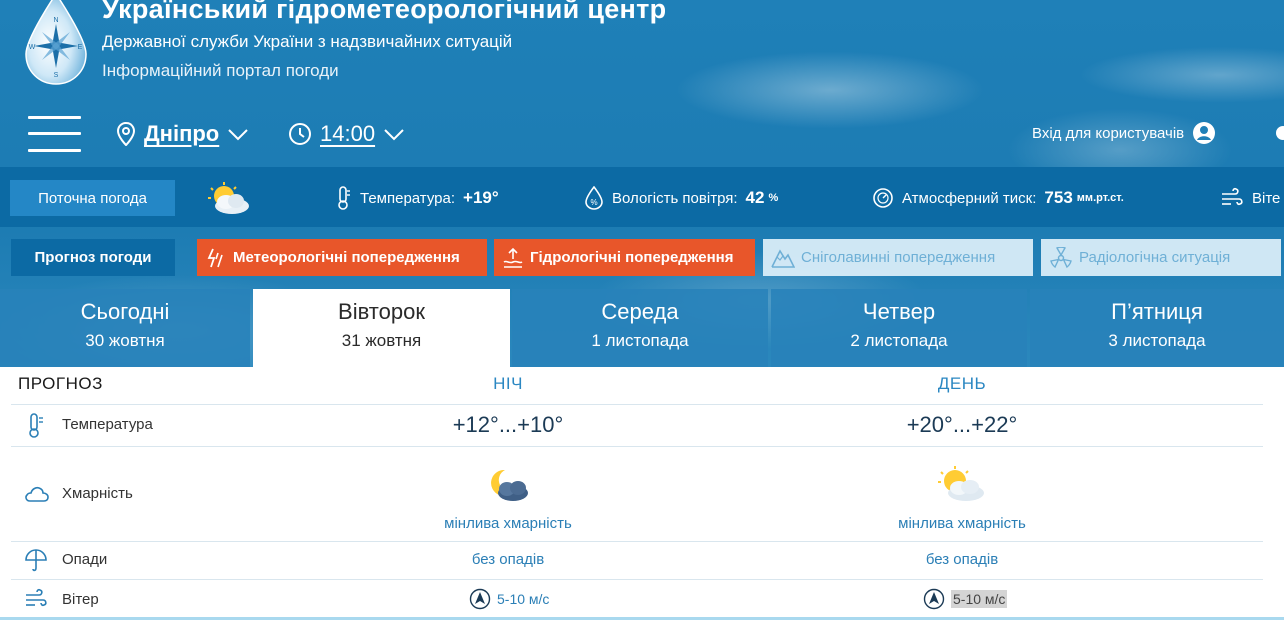 This screenshot has height=620, width=1284. What do you see at coordinates (481, 197) in the screenshot?
I see `temperature-value: +19°` at bounding box center [481, 197].